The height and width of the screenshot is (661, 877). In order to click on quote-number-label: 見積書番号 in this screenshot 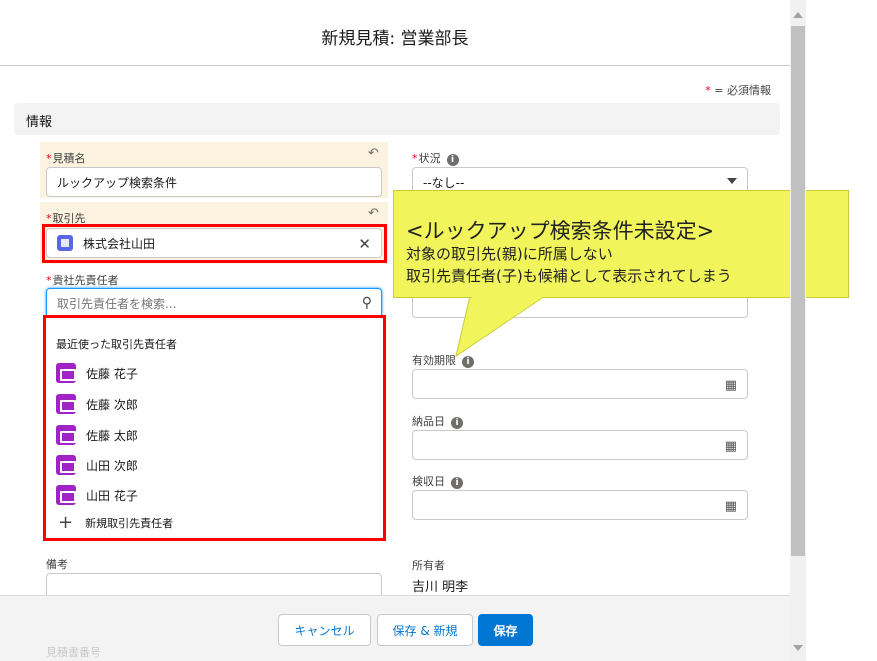, I will do `click(73, 652)`.